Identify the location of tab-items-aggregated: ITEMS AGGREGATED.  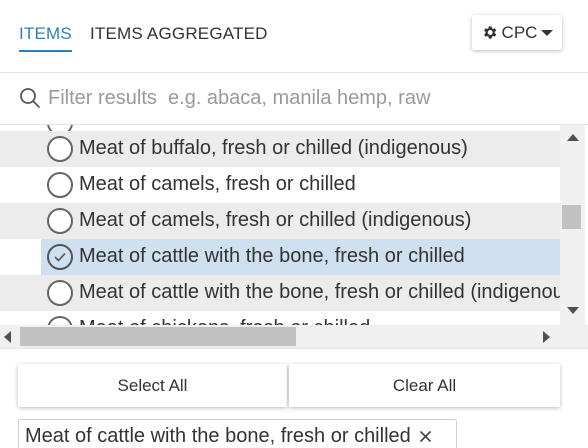
(179, 34).